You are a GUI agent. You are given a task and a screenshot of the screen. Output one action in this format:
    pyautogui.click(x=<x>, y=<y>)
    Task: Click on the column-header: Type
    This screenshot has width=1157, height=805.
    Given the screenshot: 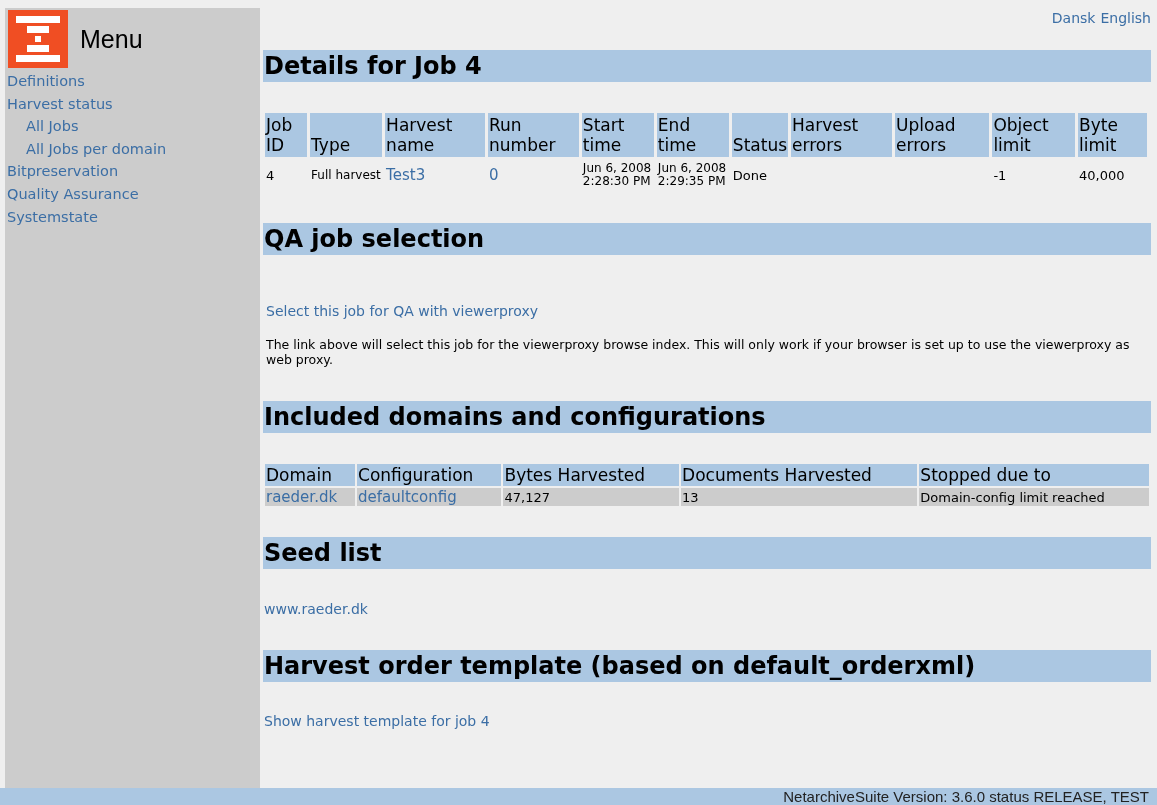 What is the action you would take?
    pyautogui.click(x=346, y=135)
    